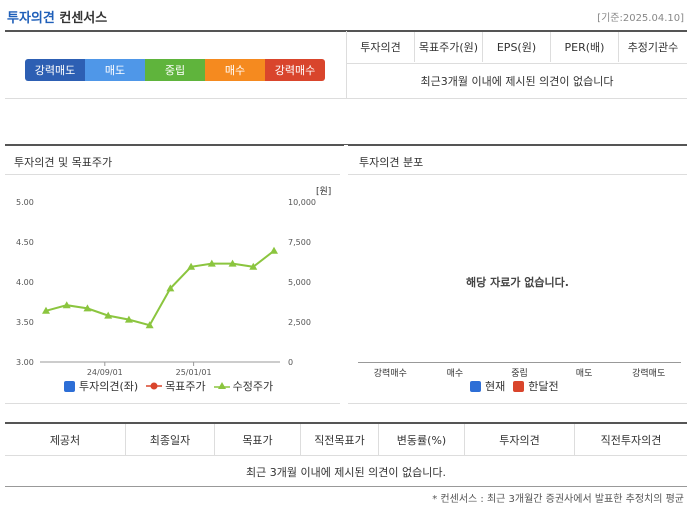 This screenshot has height=508, width=687. Describe the element at coordinates (631, 440) in the screenshot. I see `col-prev-opinion: 직전투자의견` at that location.